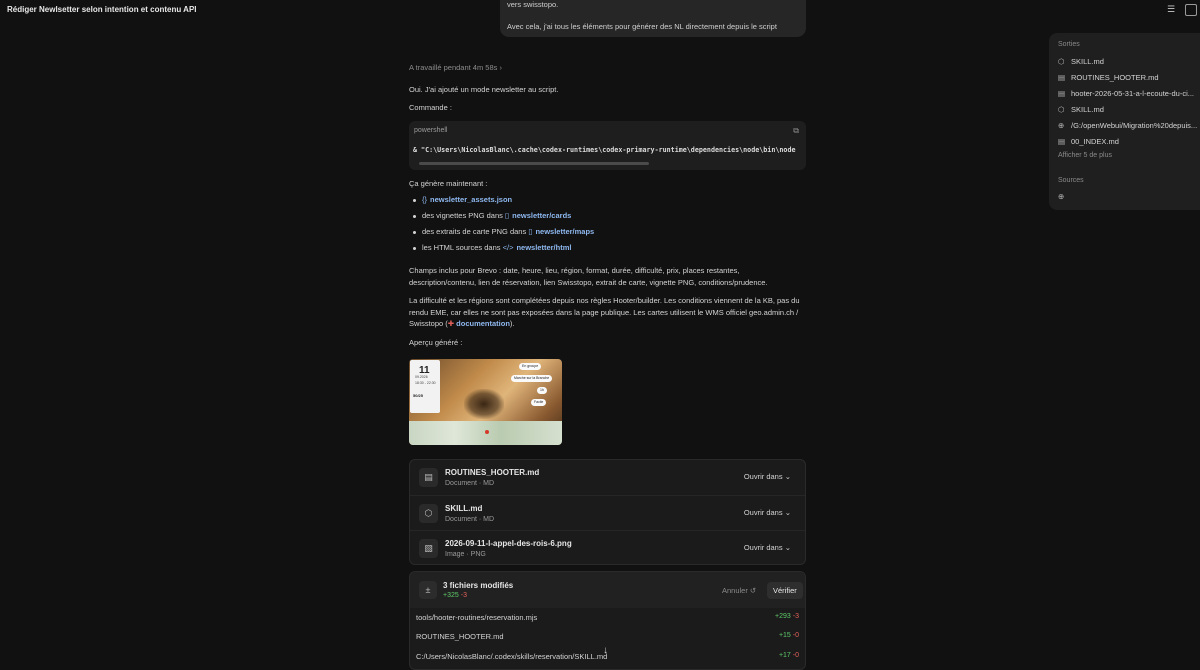  Describe the element at coordinates (785, 590) in the screenshot. I see `verify-button: Vérifier` at that location.